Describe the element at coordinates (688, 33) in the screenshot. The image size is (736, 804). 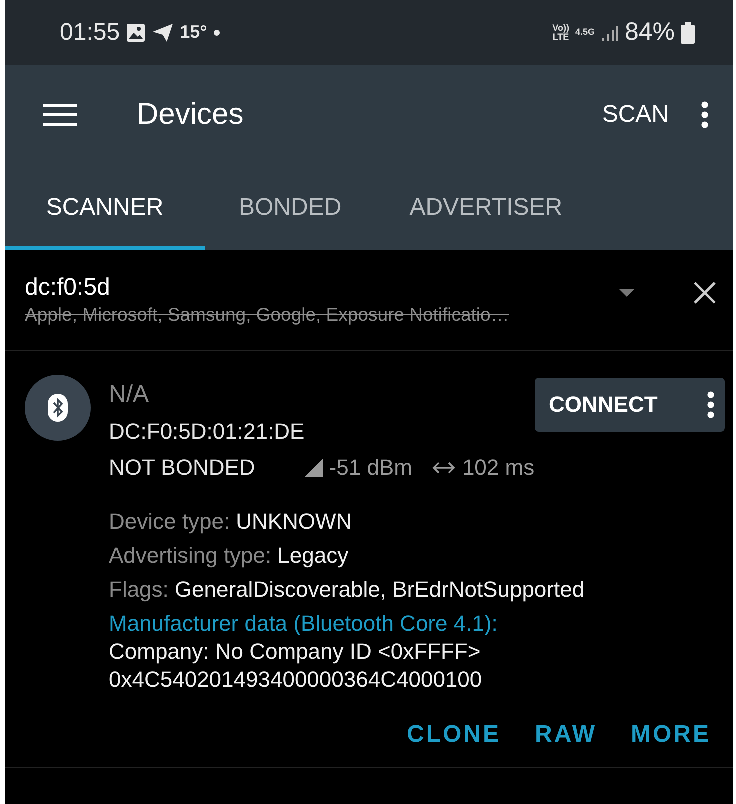
I see `battery-icon` at that location.